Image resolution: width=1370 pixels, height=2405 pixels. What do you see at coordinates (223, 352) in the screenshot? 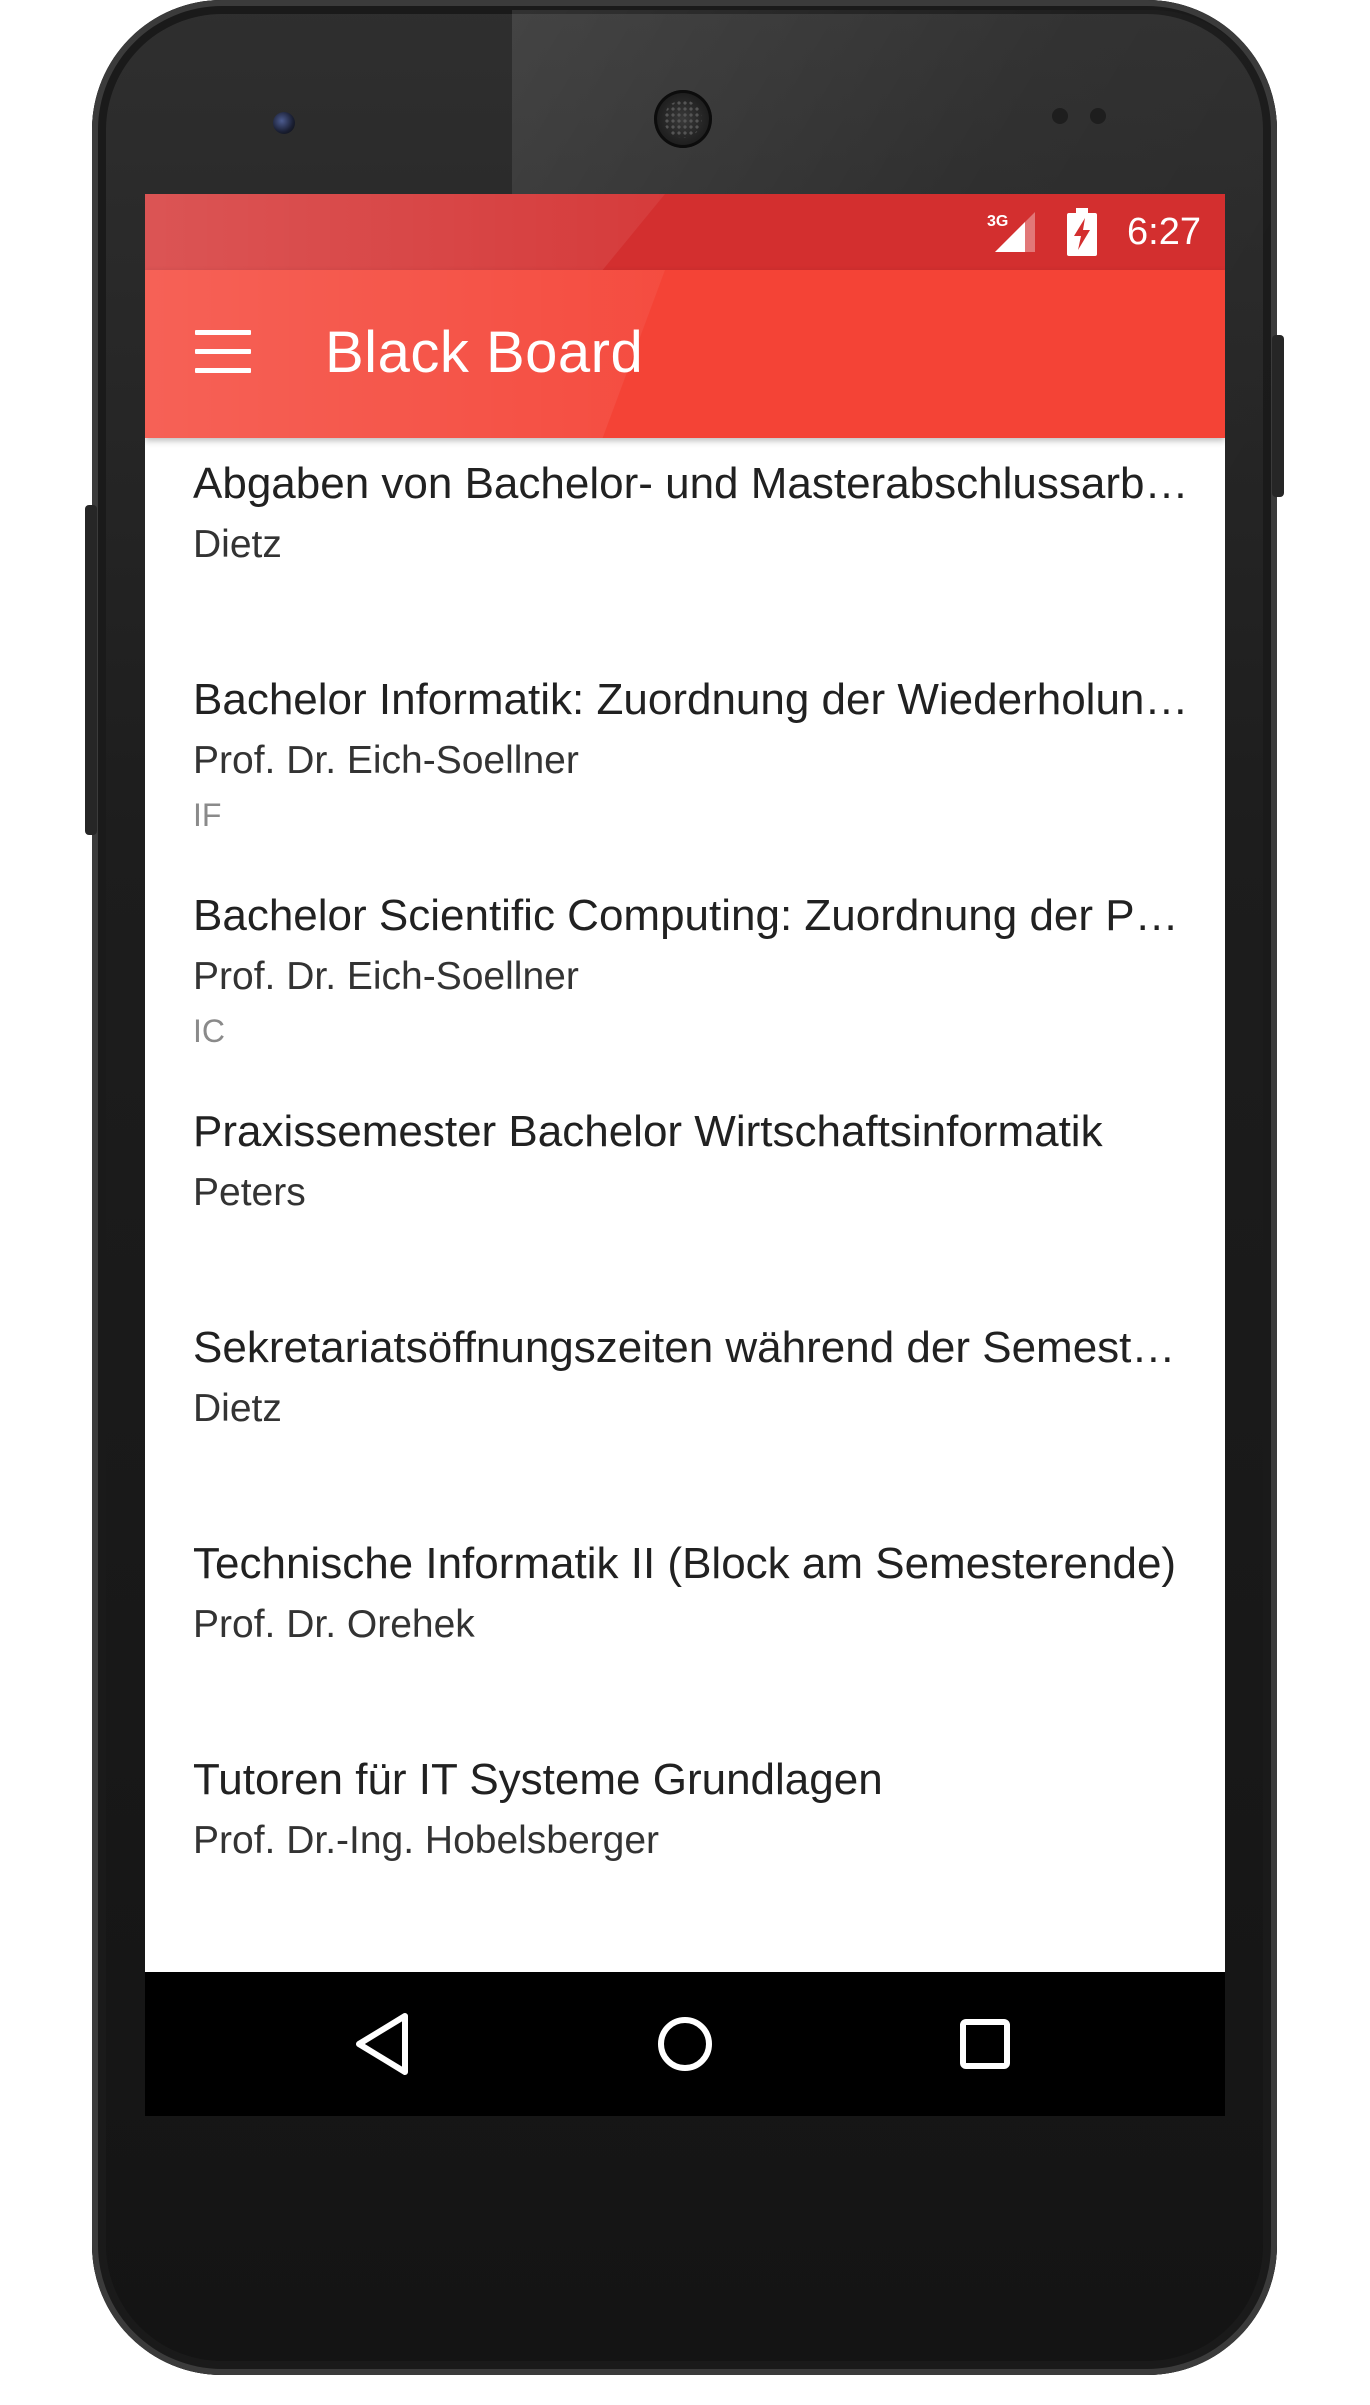
I see `hamburger-menu-icon` at bounding box center [223, 352].